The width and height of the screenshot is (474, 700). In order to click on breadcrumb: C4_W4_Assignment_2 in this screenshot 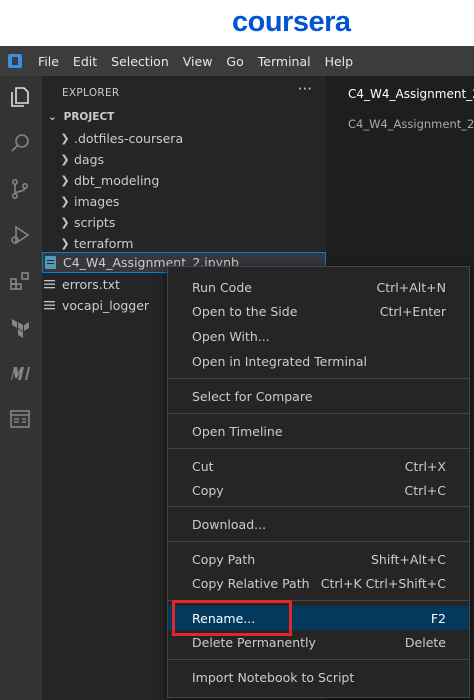, I will do `click(400, 124)`.